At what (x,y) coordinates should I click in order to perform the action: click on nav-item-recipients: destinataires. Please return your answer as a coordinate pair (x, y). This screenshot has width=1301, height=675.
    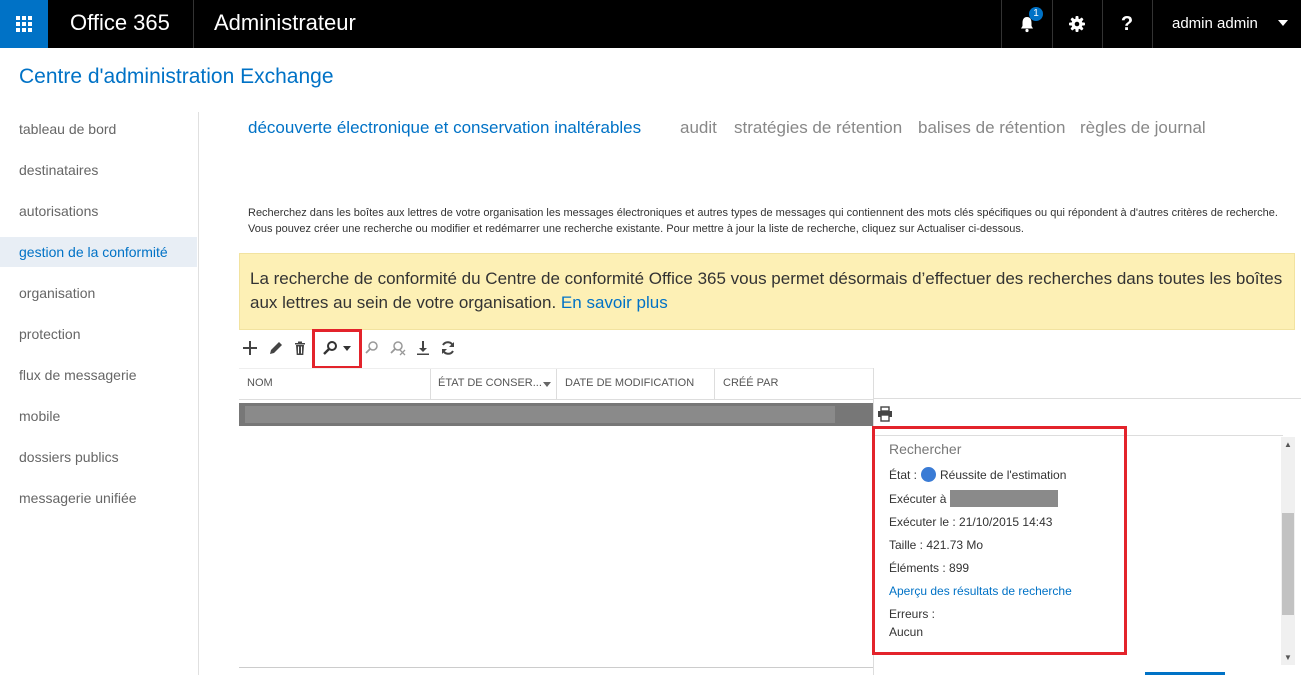
    Looking at the image, I should click on (98, 170).